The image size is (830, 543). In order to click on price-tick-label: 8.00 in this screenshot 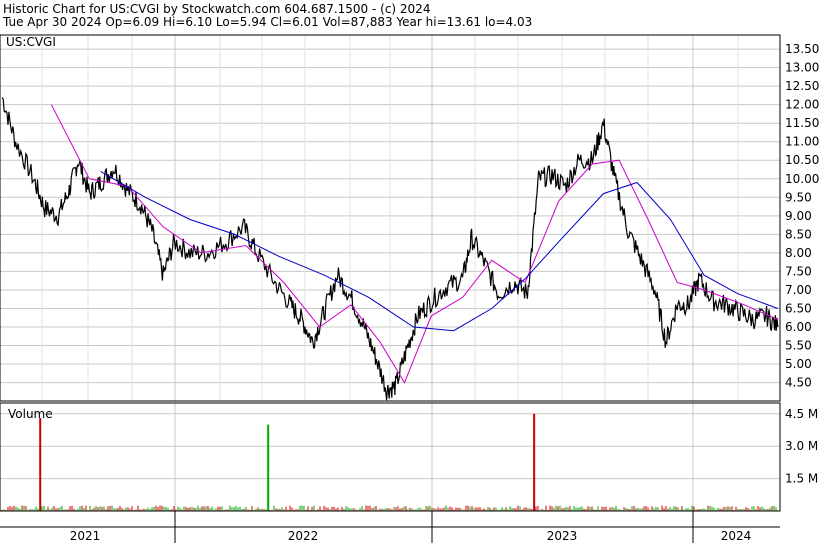, I will do `click(798, 253)`.